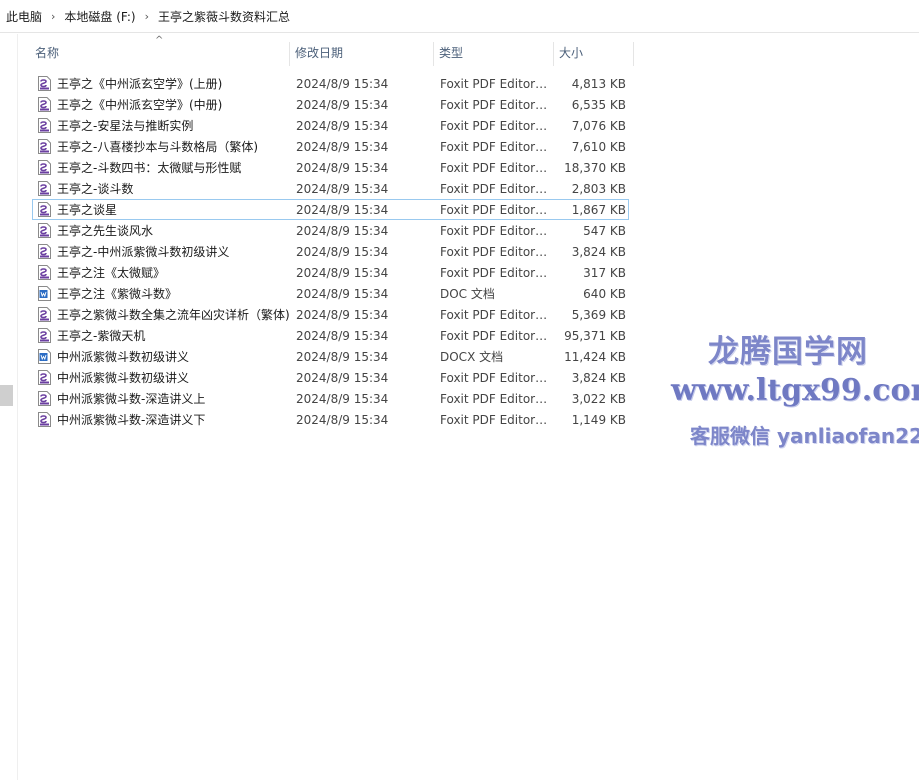  I want to click on docx-icon, so click(44, 356).